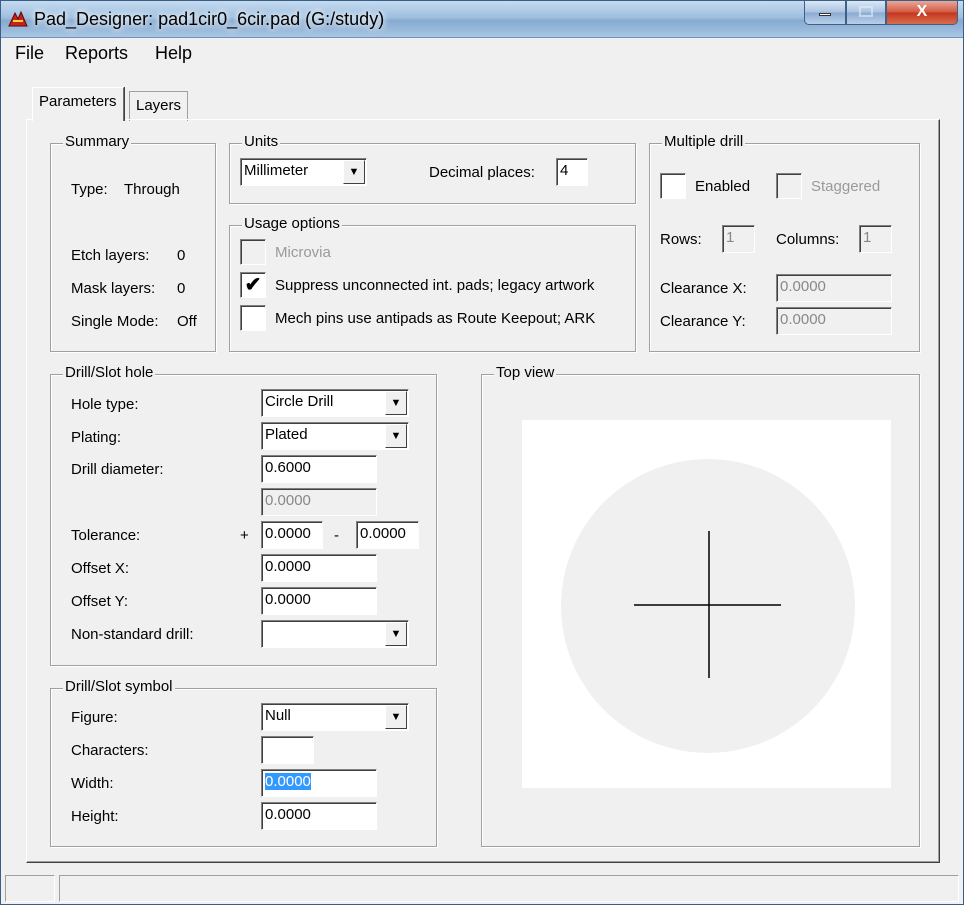 The height and width of the screenshot is (905, 964). Describe the element at coordinates (482, 54) in the screenshot. I see `menu-bar: File Reports Help` at that location.